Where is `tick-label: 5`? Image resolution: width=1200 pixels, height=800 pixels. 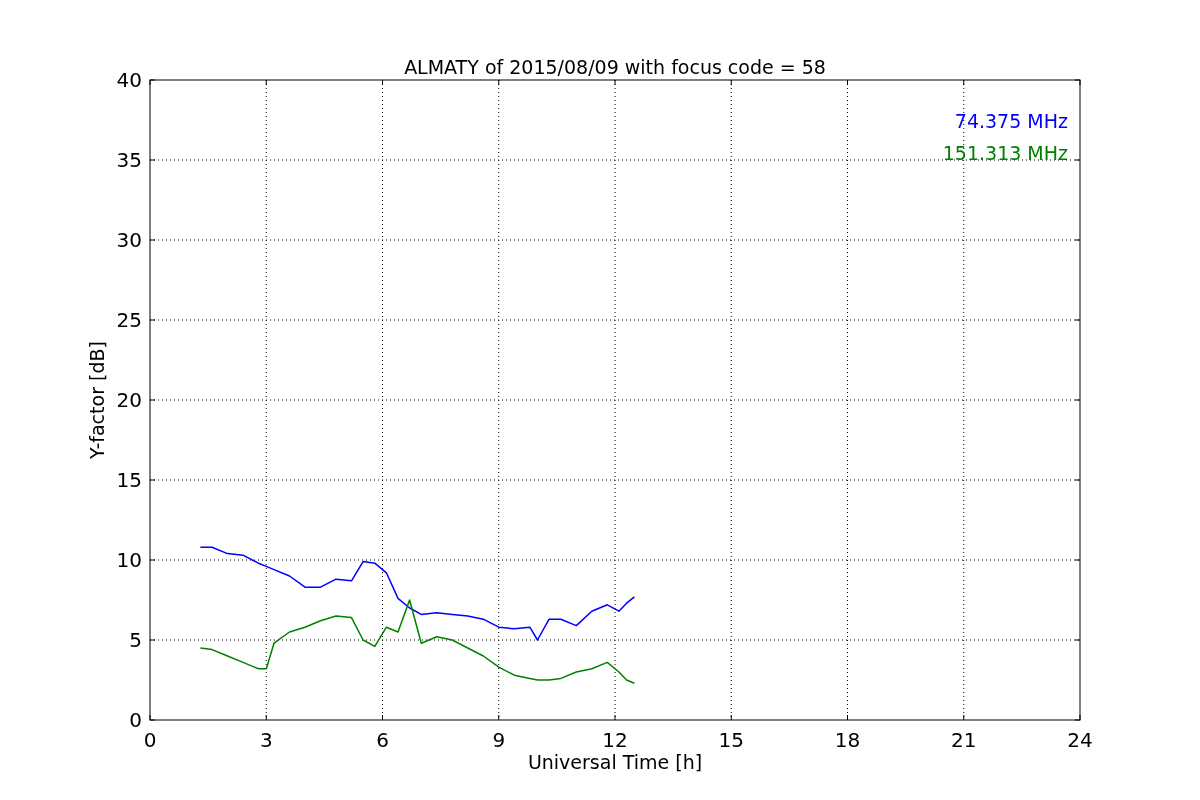
tick-label: 5 is located at coordinates (135, 640).